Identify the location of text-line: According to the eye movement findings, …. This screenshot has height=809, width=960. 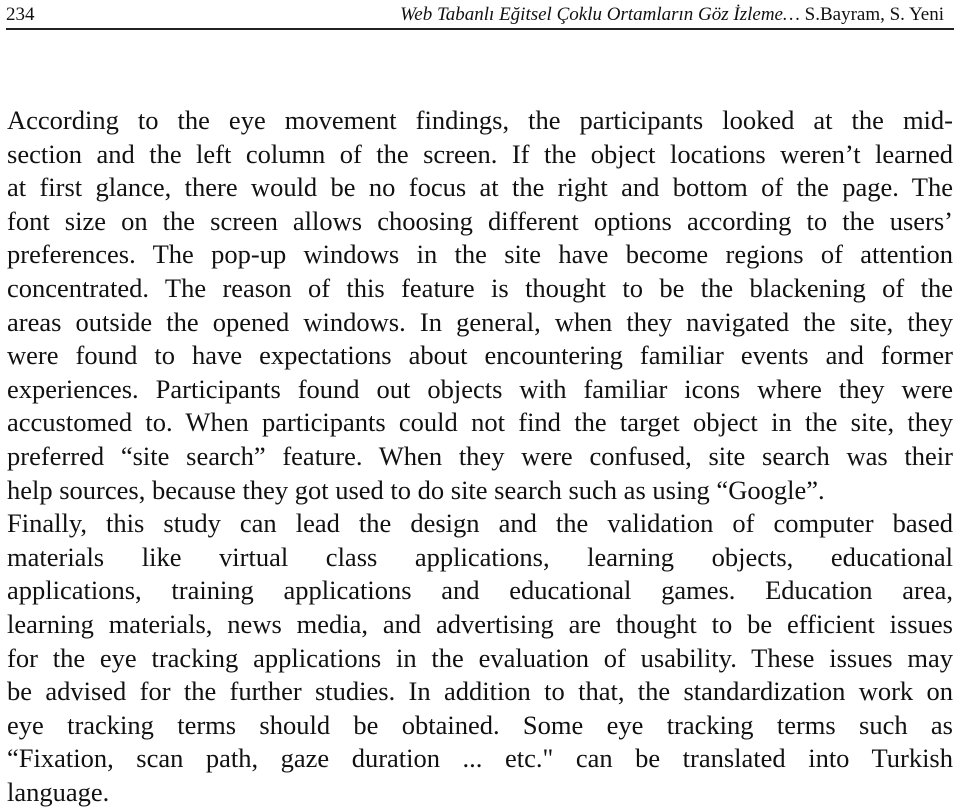
(480, 120).